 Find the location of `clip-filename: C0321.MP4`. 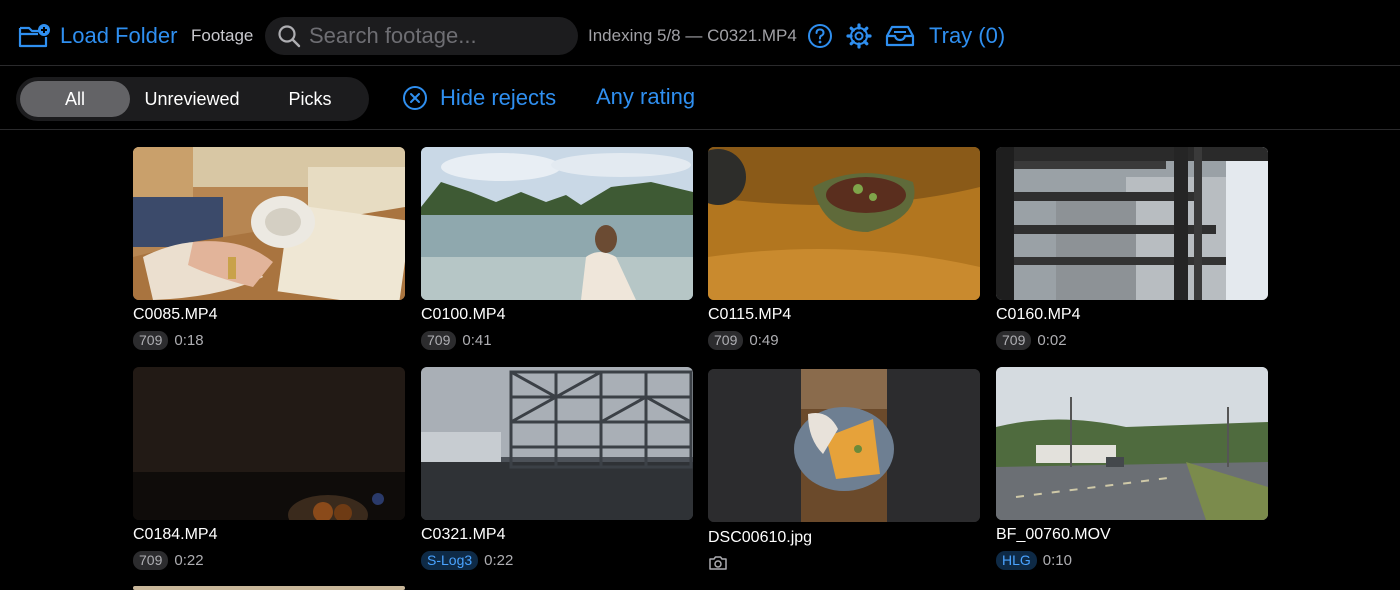

clip-filename: C0321.MP4 is located at coordinates (463, 534).